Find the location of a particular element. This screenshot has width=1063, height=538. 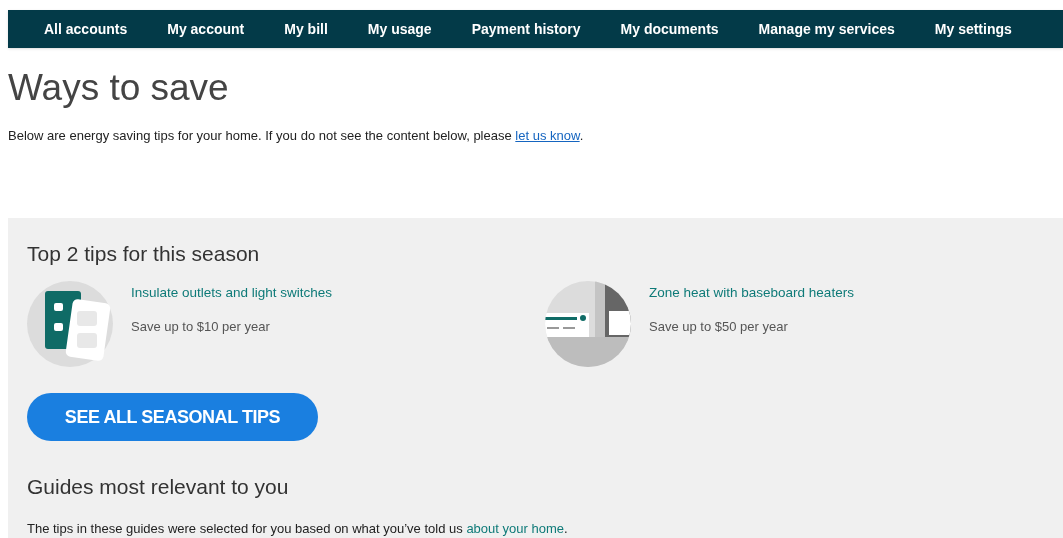

nav-link: Manage my services is located at coordinates (826, 29).